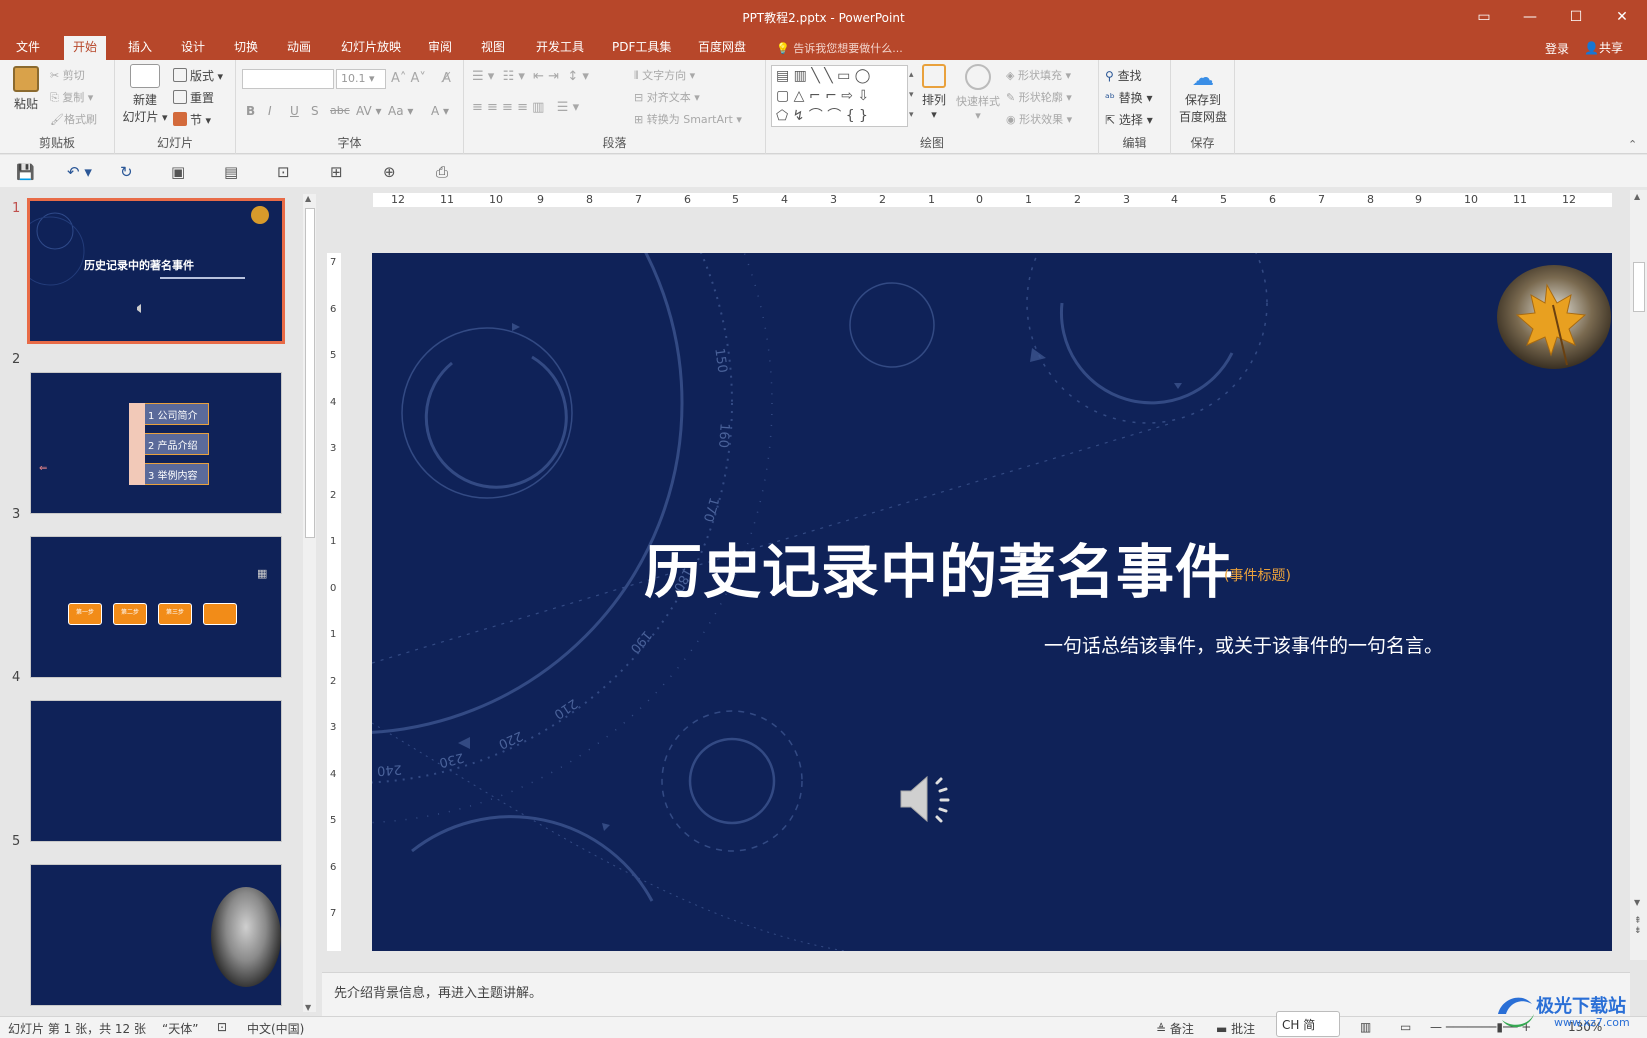 The width and height of the screenshot is (1647, 1038). What do you see at coordinates (1123, 75) in the screenshot?
I see `find-button: ⚲ 查找` at bounding box center [1123, 75].